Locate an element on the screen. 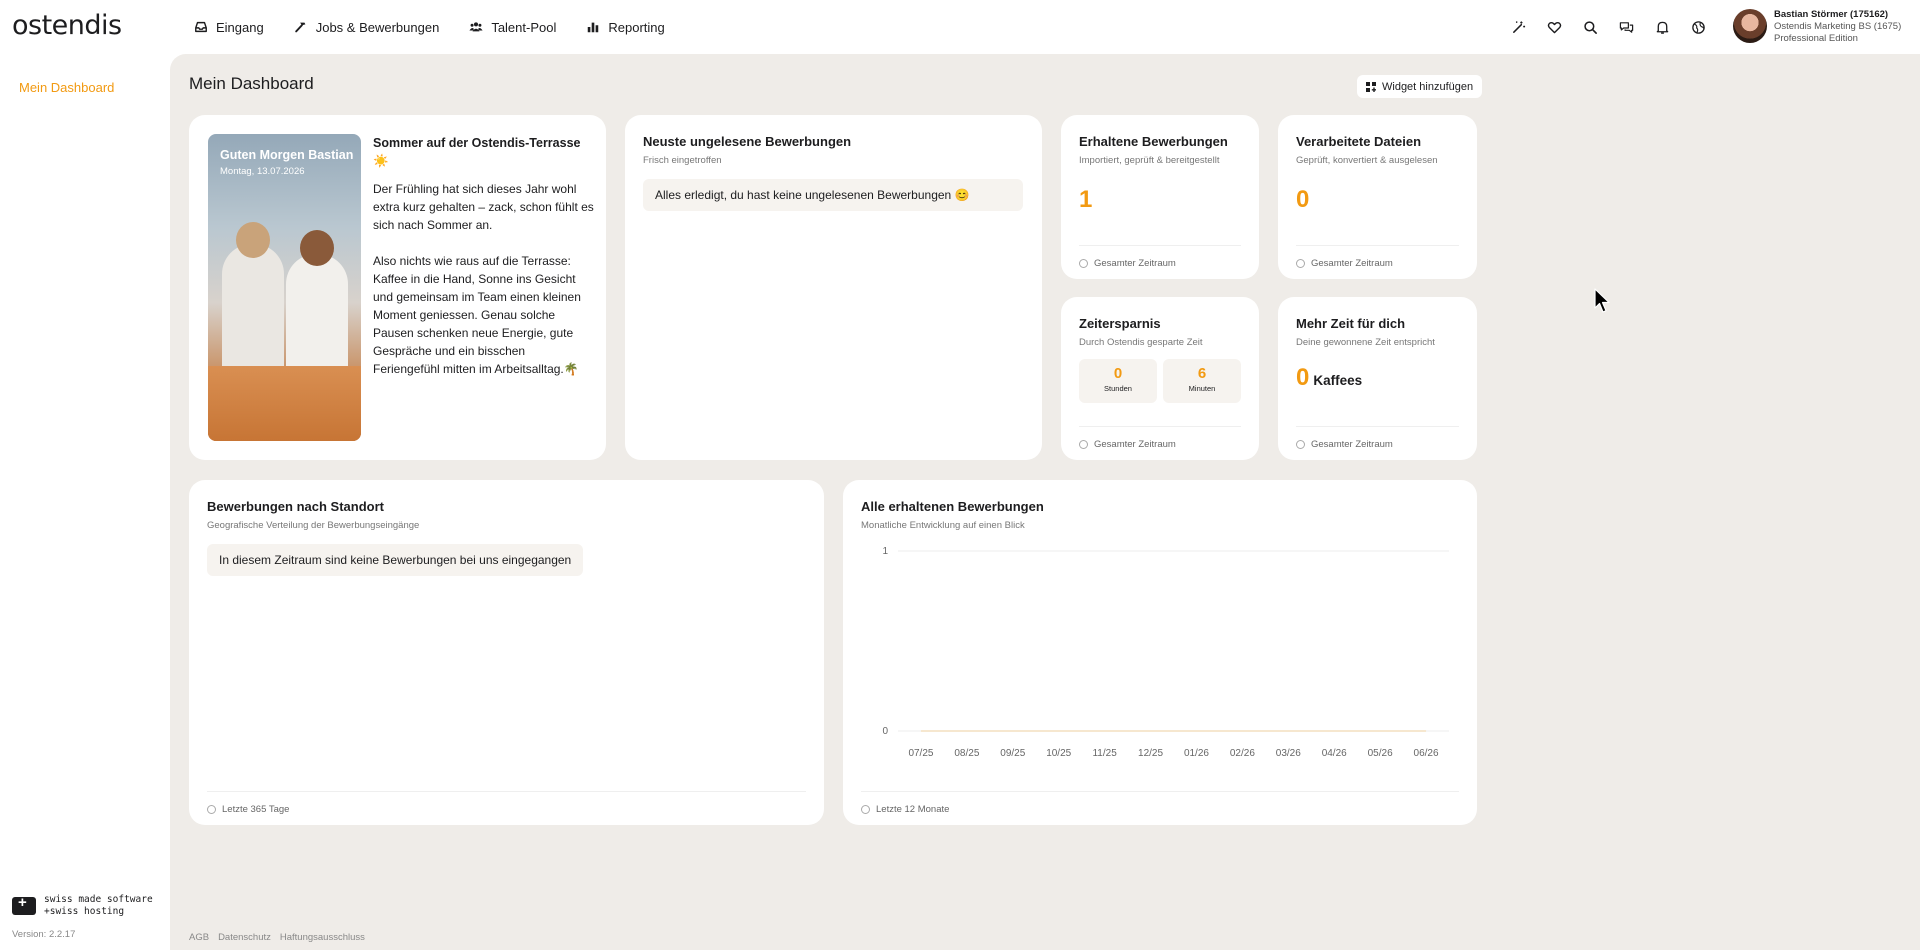 The width and height of the screenshot is (1920, 950). card-title: Erhaltene Bewerbungen is located at coordinates (1153, 141).